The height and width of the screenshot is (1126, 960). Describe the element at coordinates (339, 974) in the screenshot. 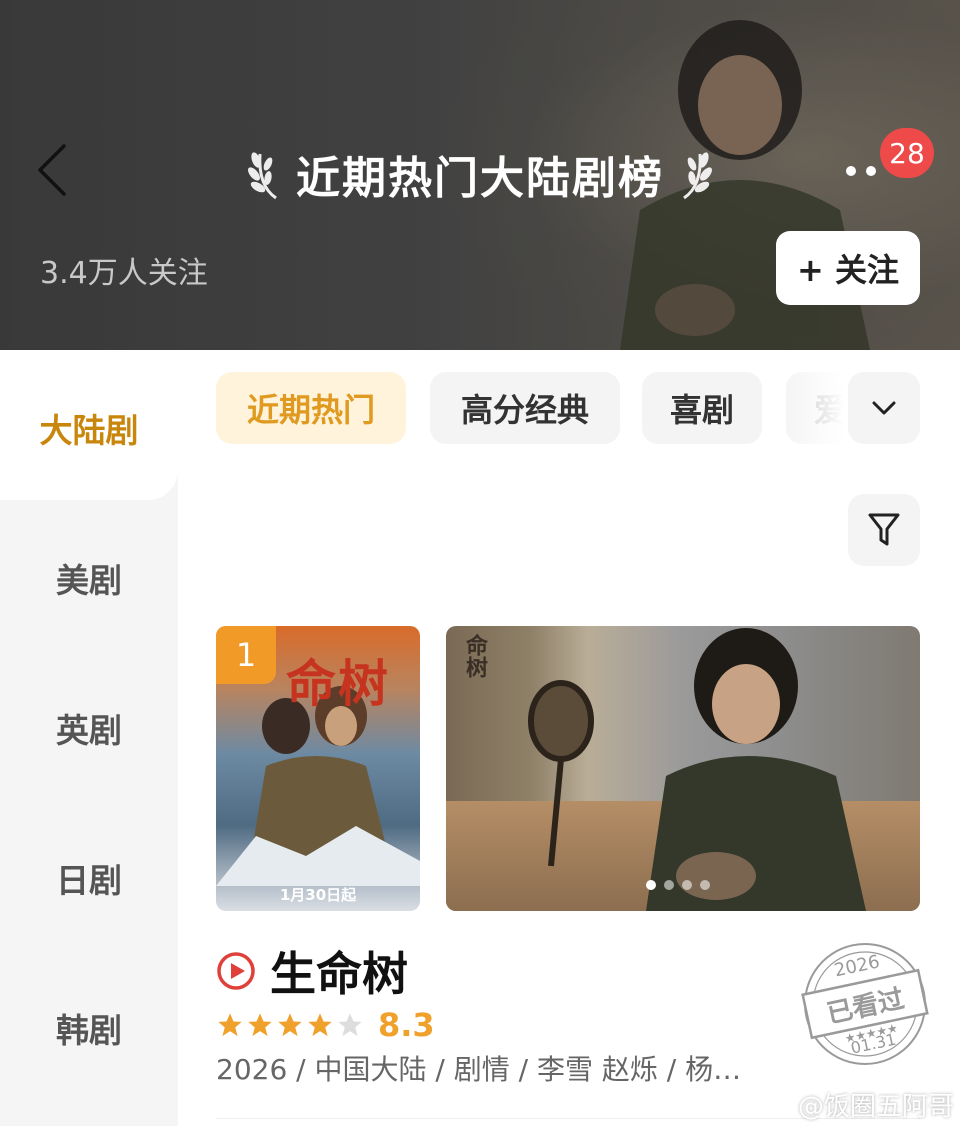

I see `show-title: 生命树` at that location.